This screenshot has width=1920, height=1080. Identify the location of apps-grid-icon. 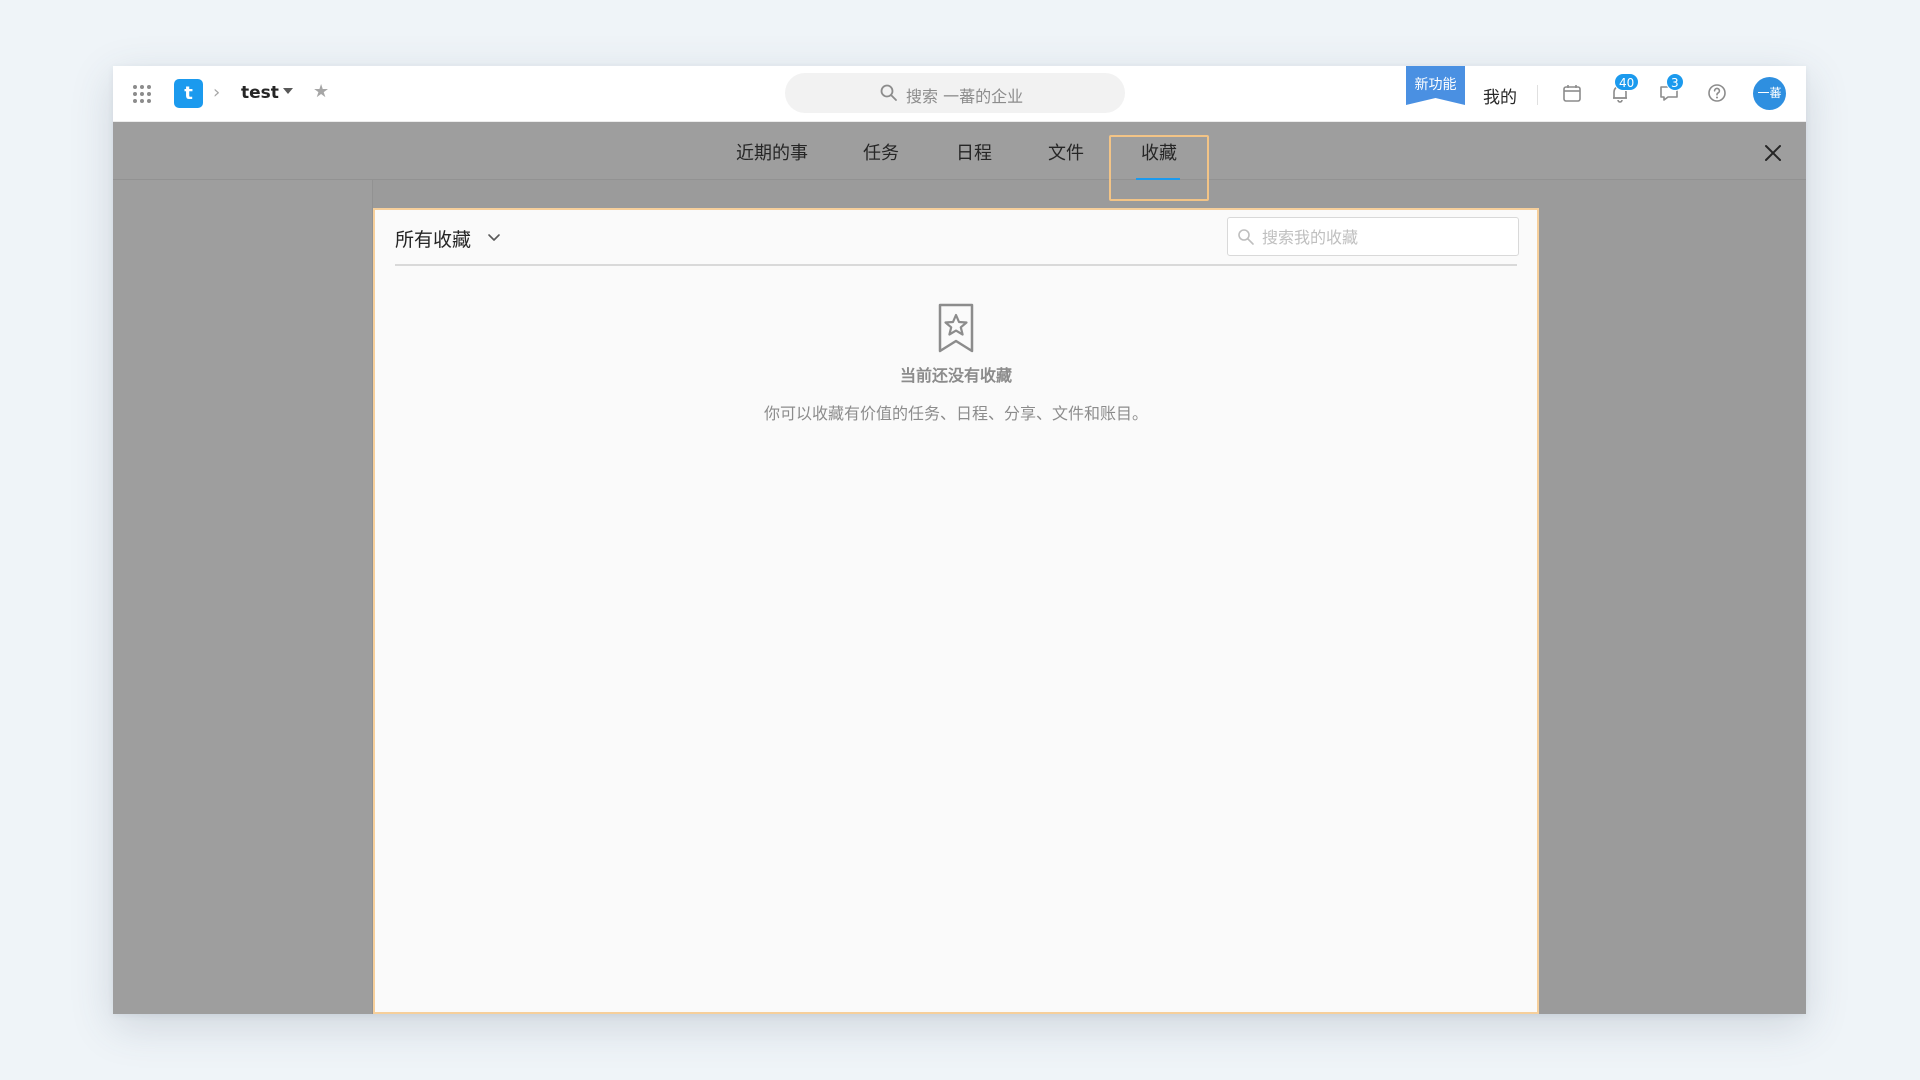
(142, 94).